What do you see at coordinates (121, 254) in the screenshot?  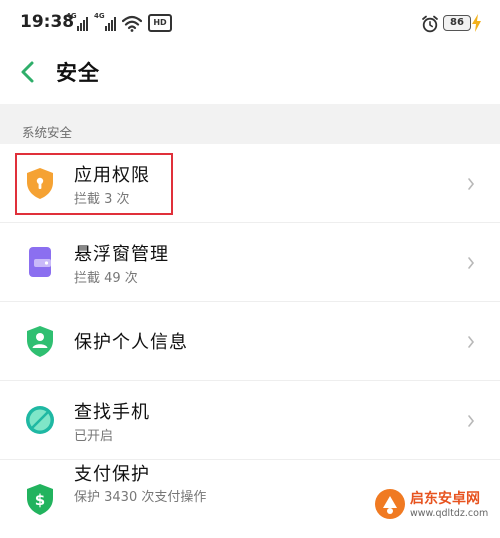 I see `item-name: 悬浮窗管理` at bounding box center [121, 254].